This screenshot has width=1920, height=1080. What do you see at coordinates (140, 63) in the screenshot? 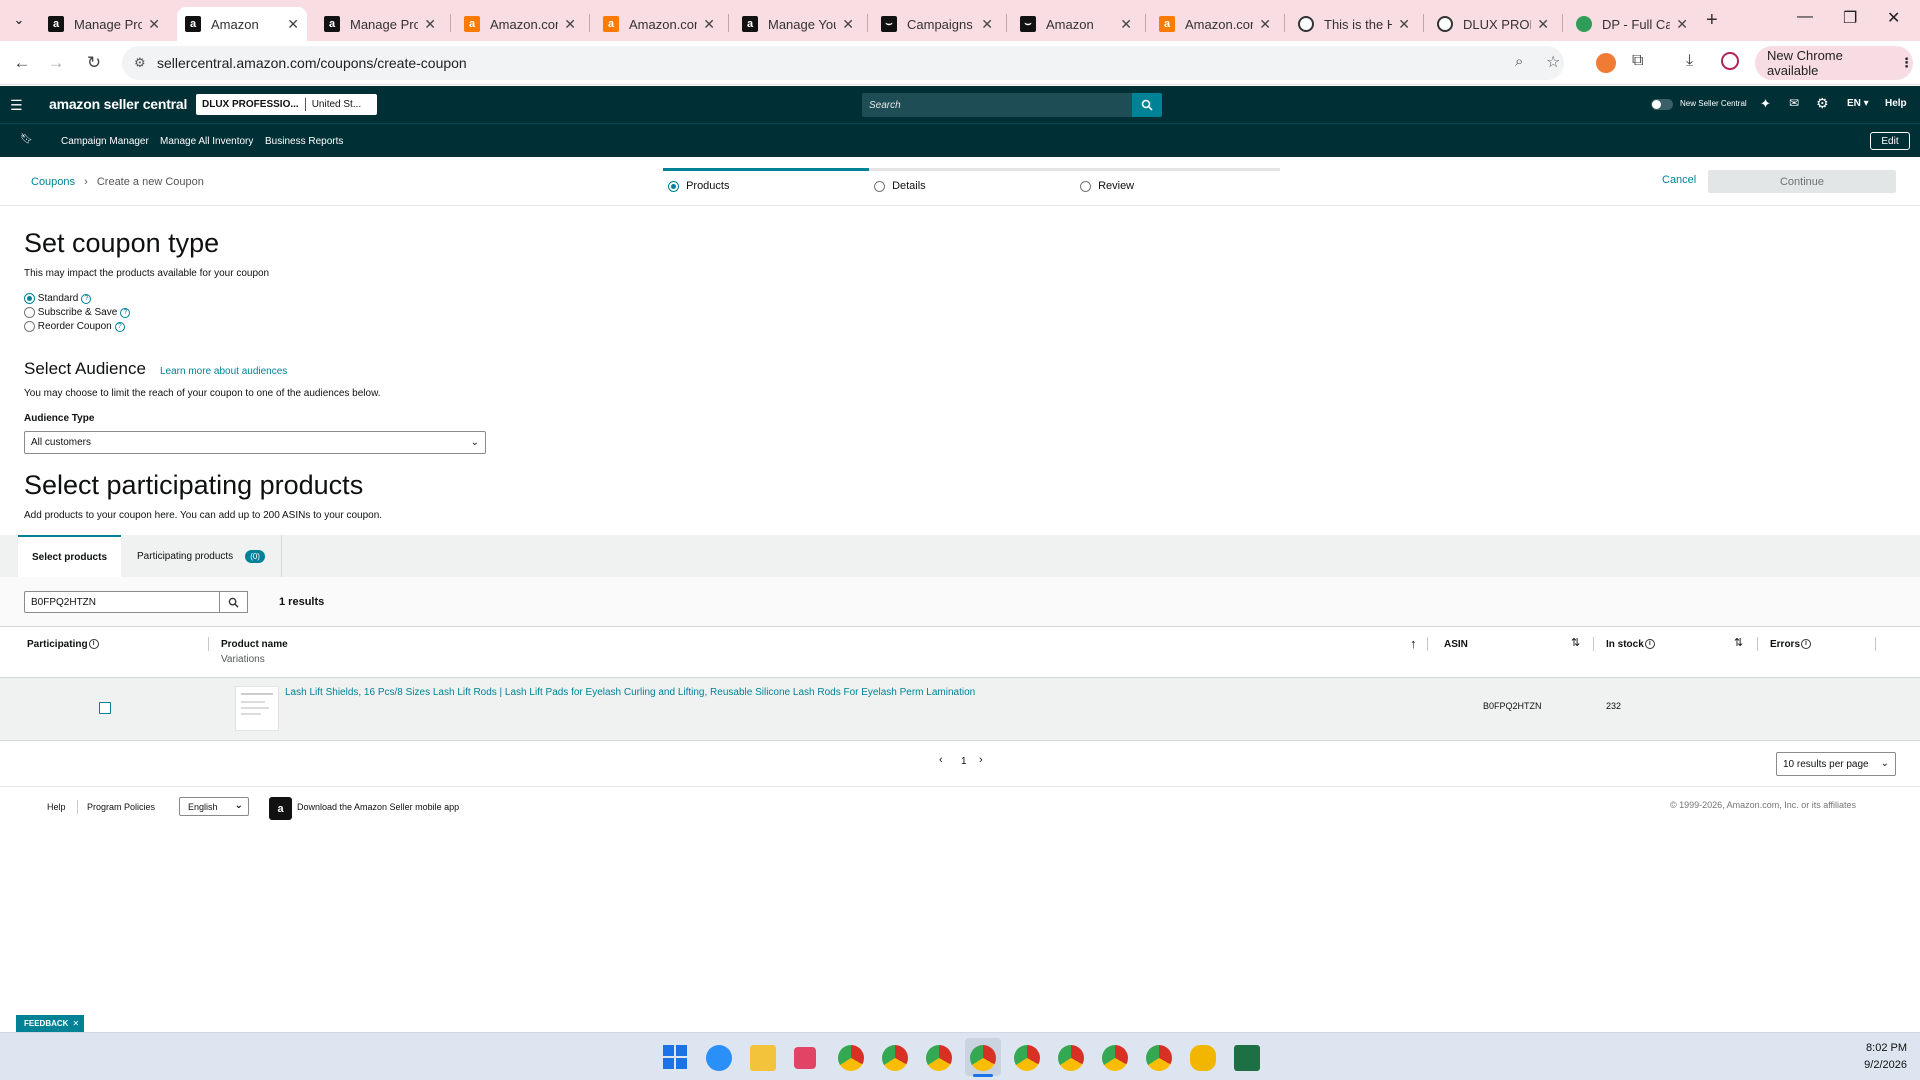
I see `site-info-icon: ⚙` at bounding box center [140, 63].